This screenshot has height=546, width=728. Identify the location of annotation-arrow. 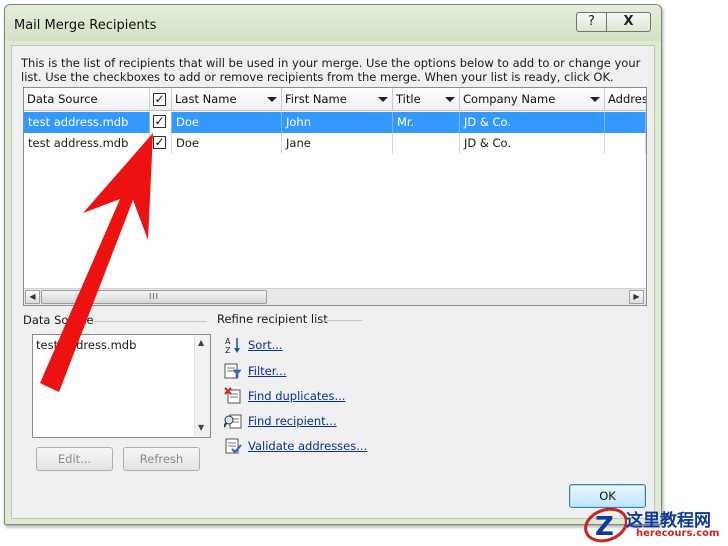
(96, 262).